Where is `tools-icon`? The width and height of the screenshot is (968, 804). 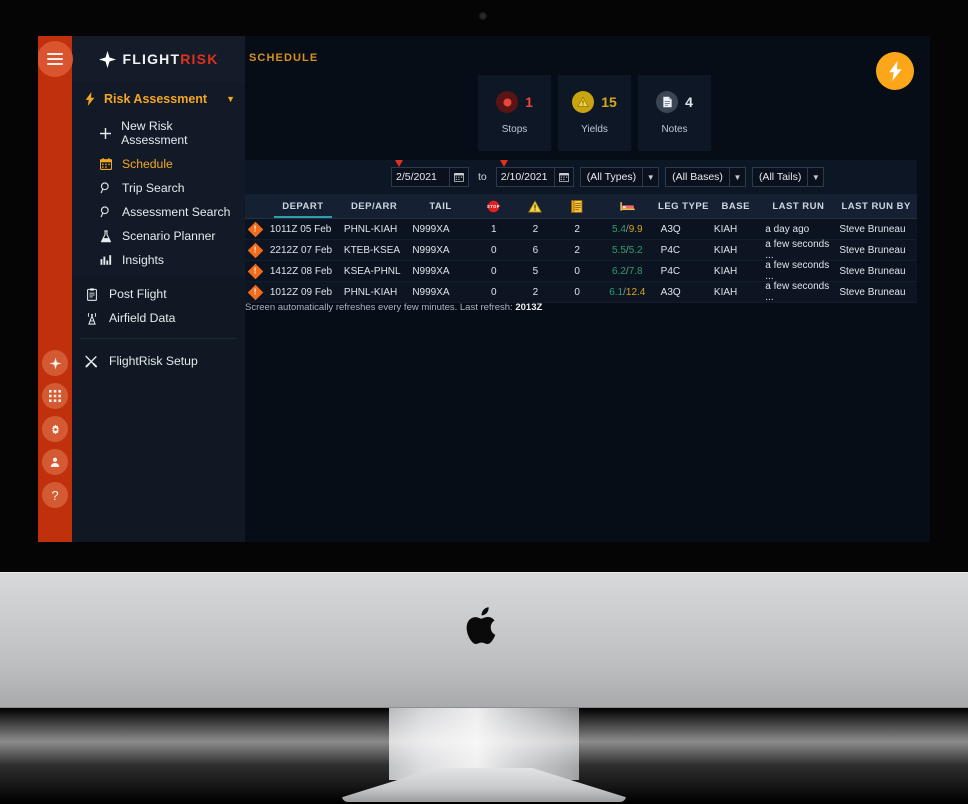
tools-icon is located at coordinates (91, 361).